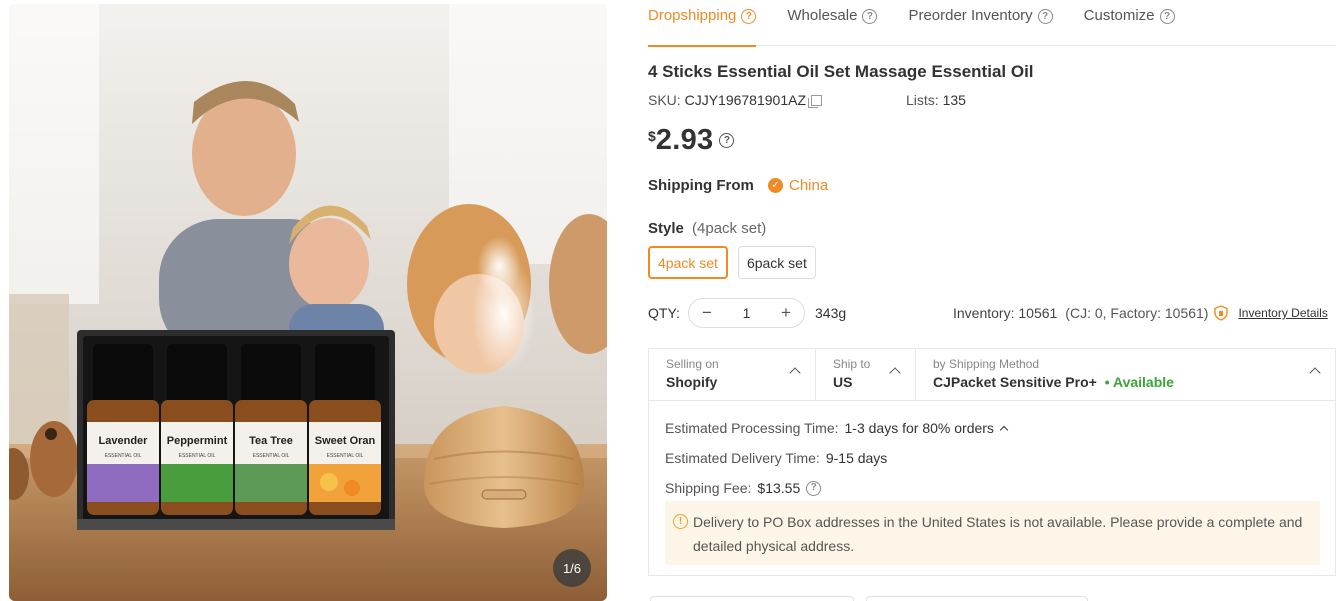 Image resolution: width=1344 pixels, height=601 pixels. I want to click on style-label: Style (4pack set), so click(707, 228).